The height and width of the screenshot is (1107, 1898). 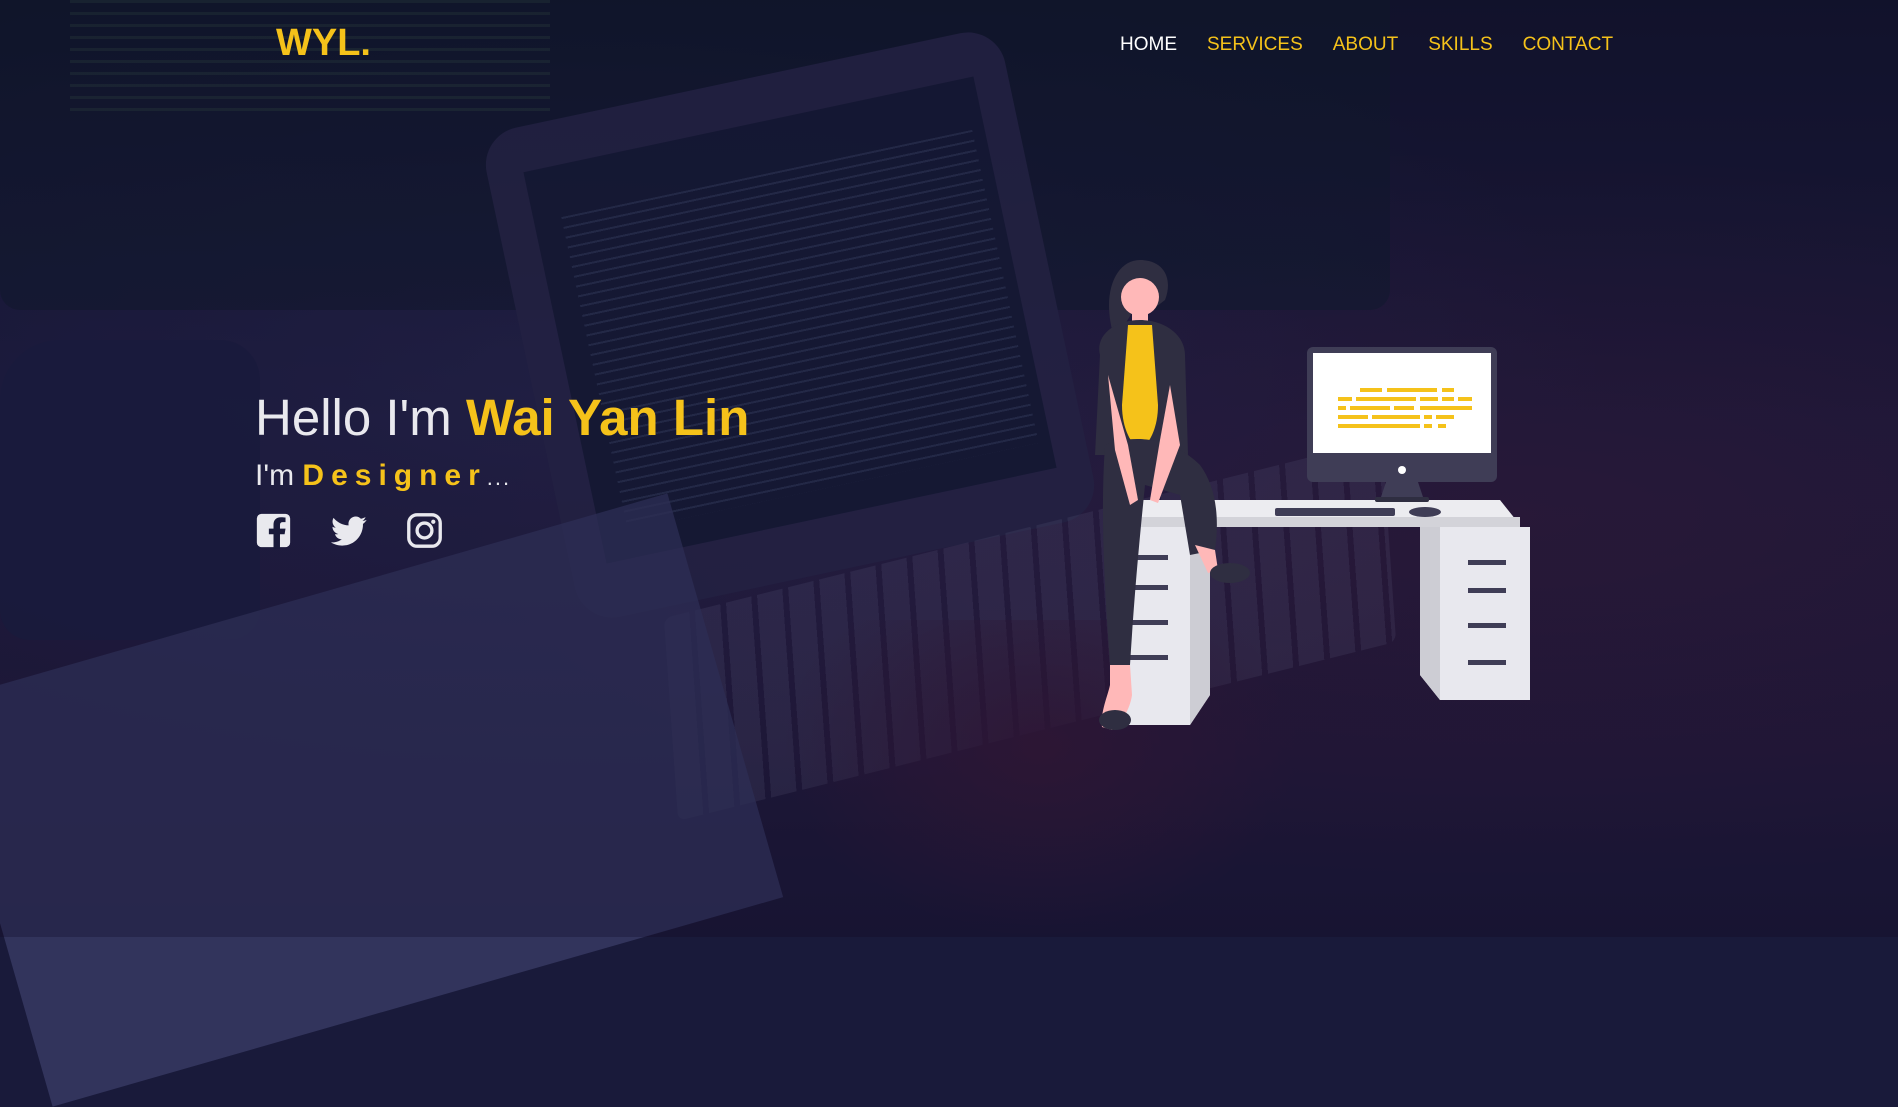 I want to click on twitter-link, so click(x=349, y=530).